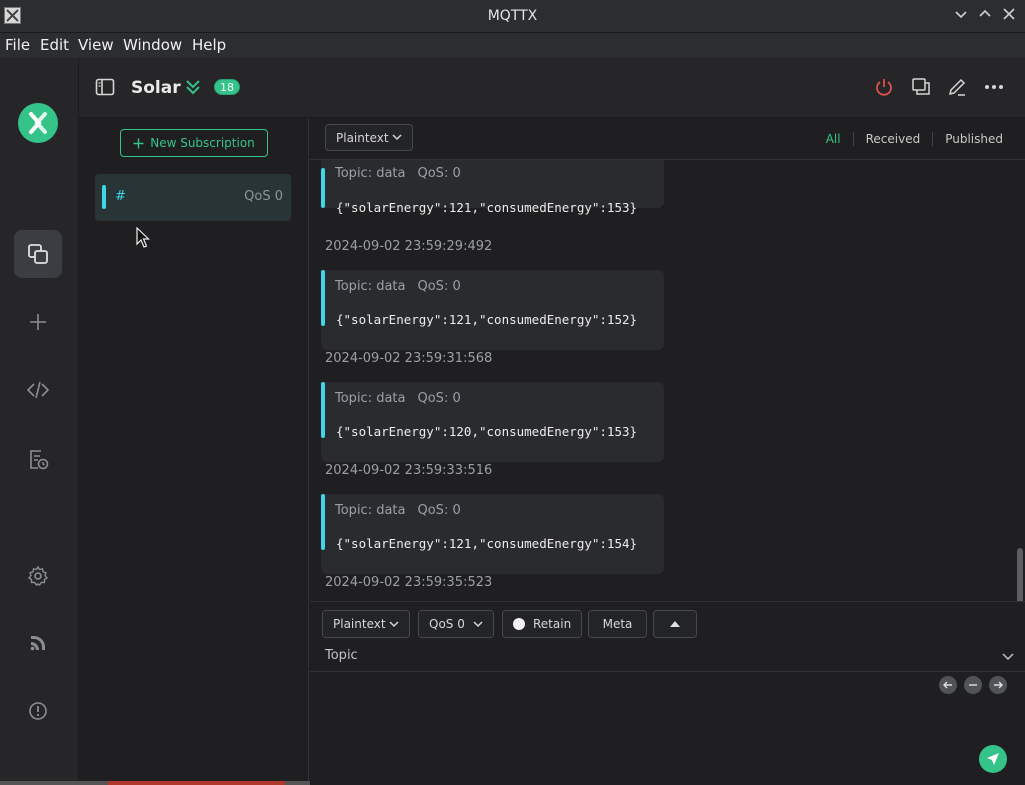 The image size is (1025, 785). I want to click on settings-nav-button, so click(38, 576).